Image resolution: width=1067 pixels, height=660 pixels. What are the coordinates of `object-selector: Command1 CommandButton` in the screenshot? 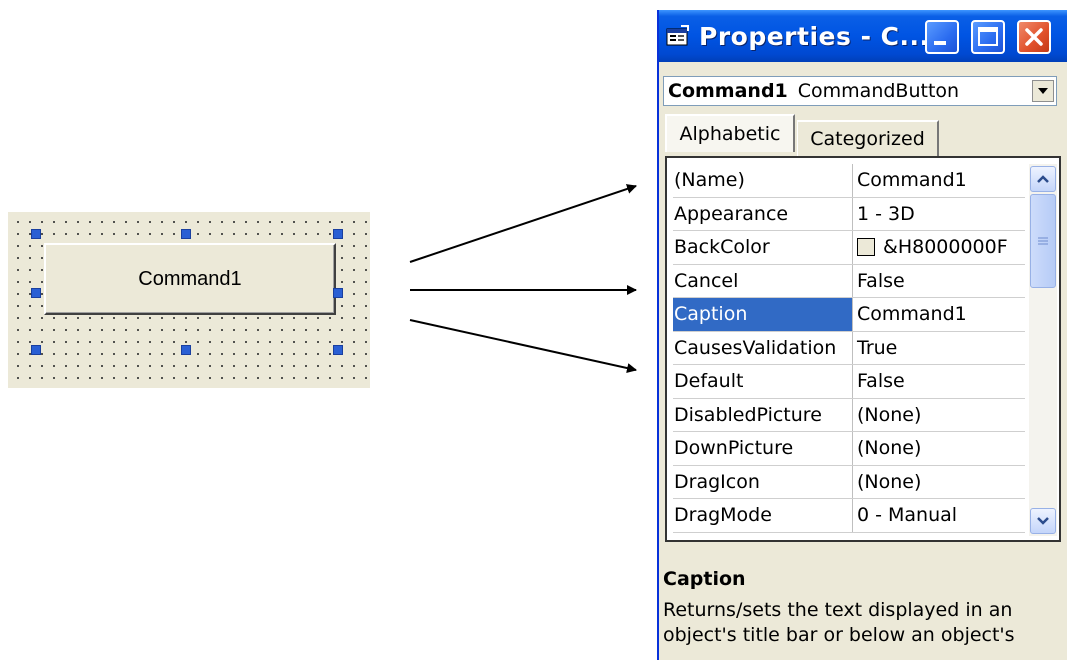 It's located at (860, 91).